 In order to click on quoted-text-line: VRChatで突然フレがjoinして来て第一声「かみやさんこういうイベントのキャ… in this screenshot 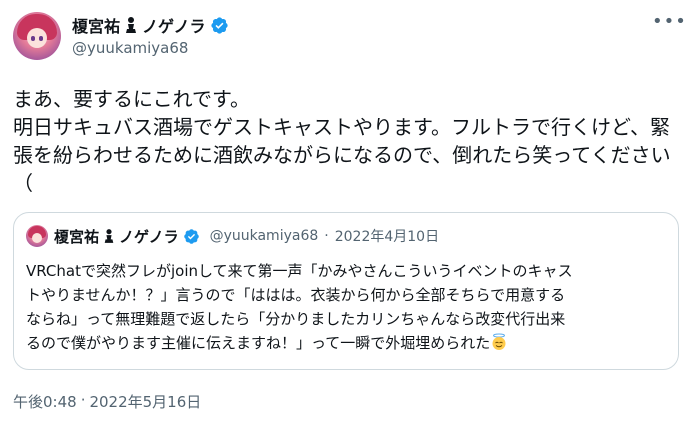, I will do `click(299, 271)`.